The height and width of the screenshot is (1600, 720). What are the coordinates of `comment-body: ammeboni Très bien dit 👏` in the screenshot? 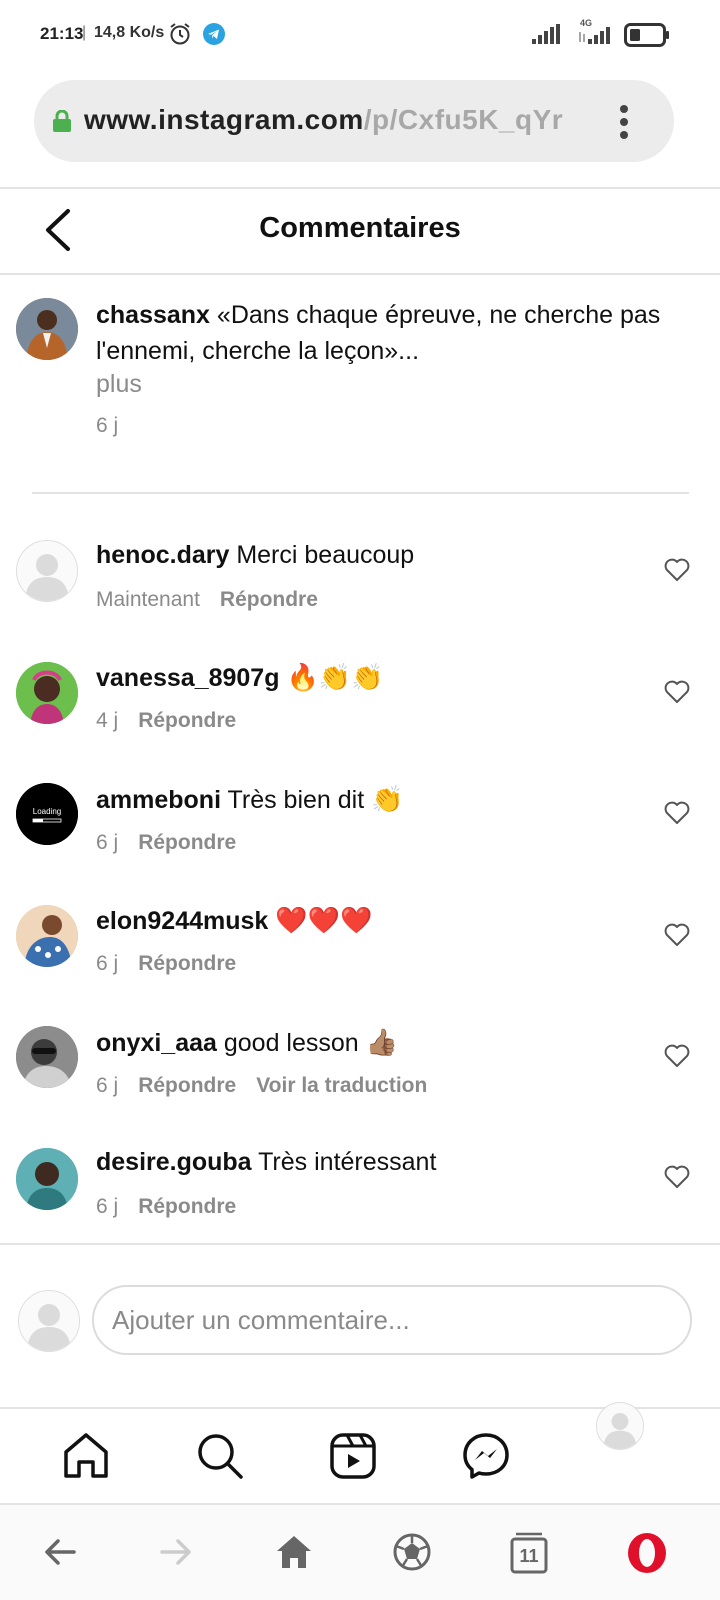 It's located at (250, 799).